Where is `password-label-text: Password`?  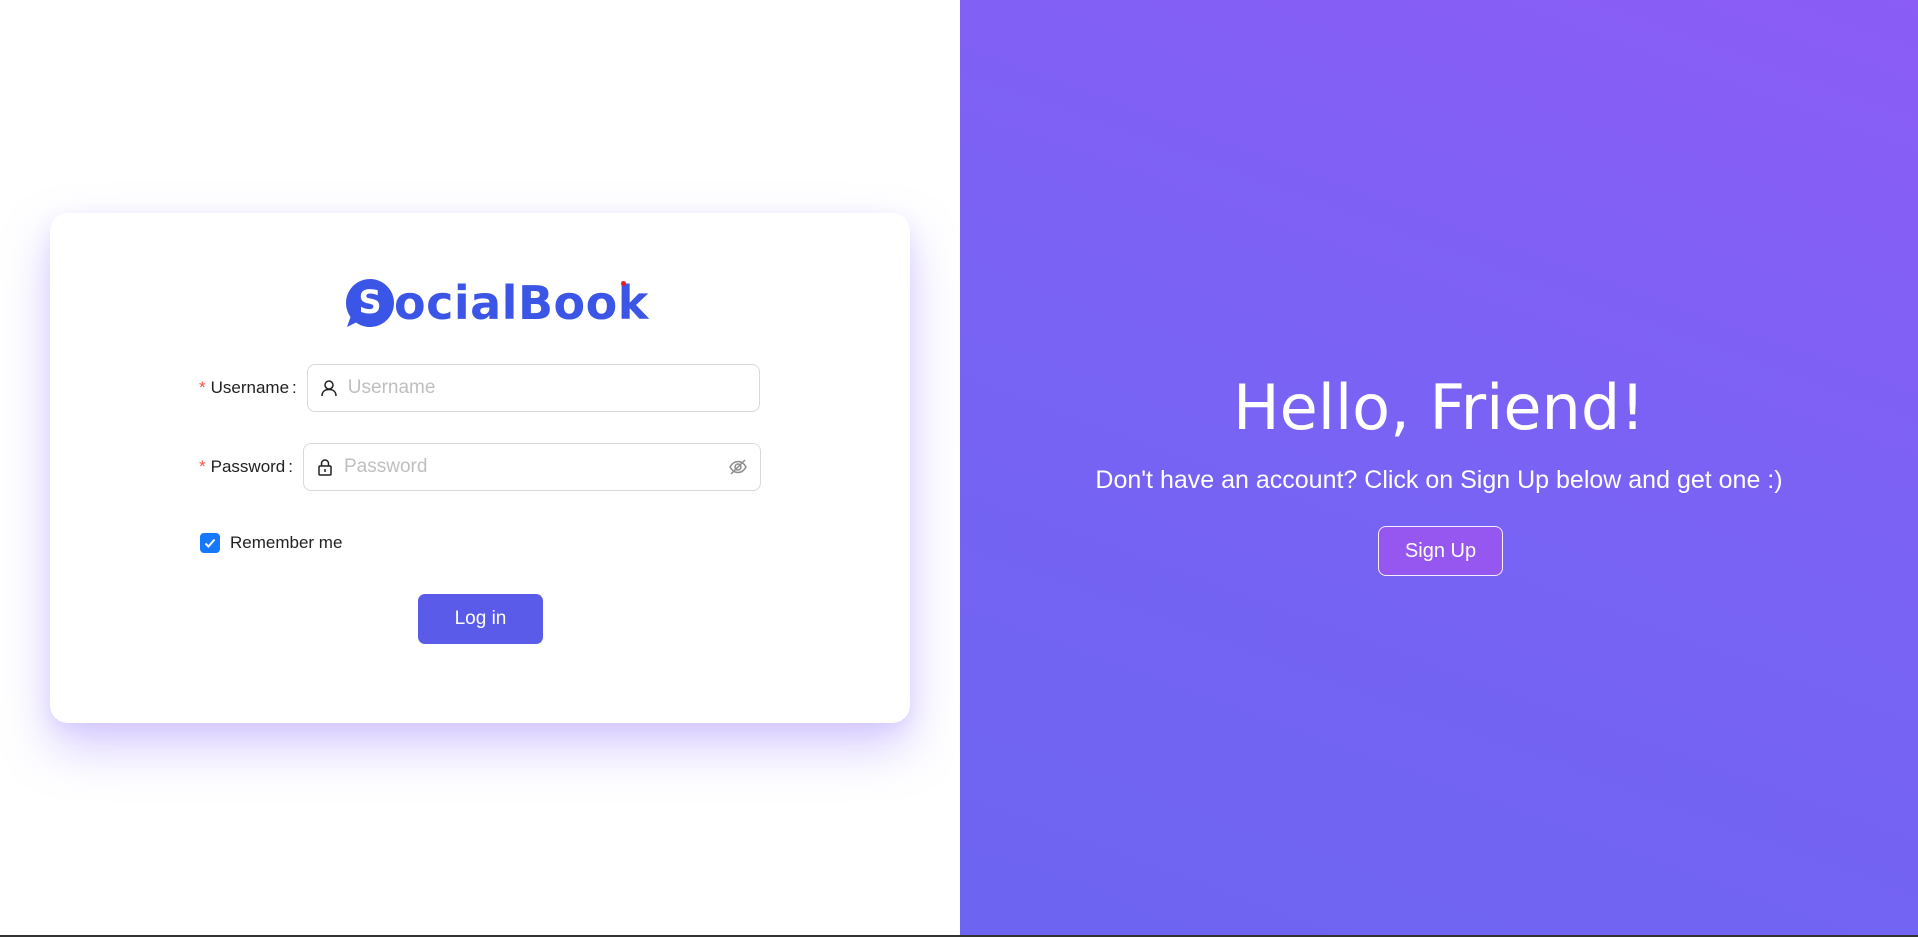
password-label-text: Password is located at coordinates (248, 466).